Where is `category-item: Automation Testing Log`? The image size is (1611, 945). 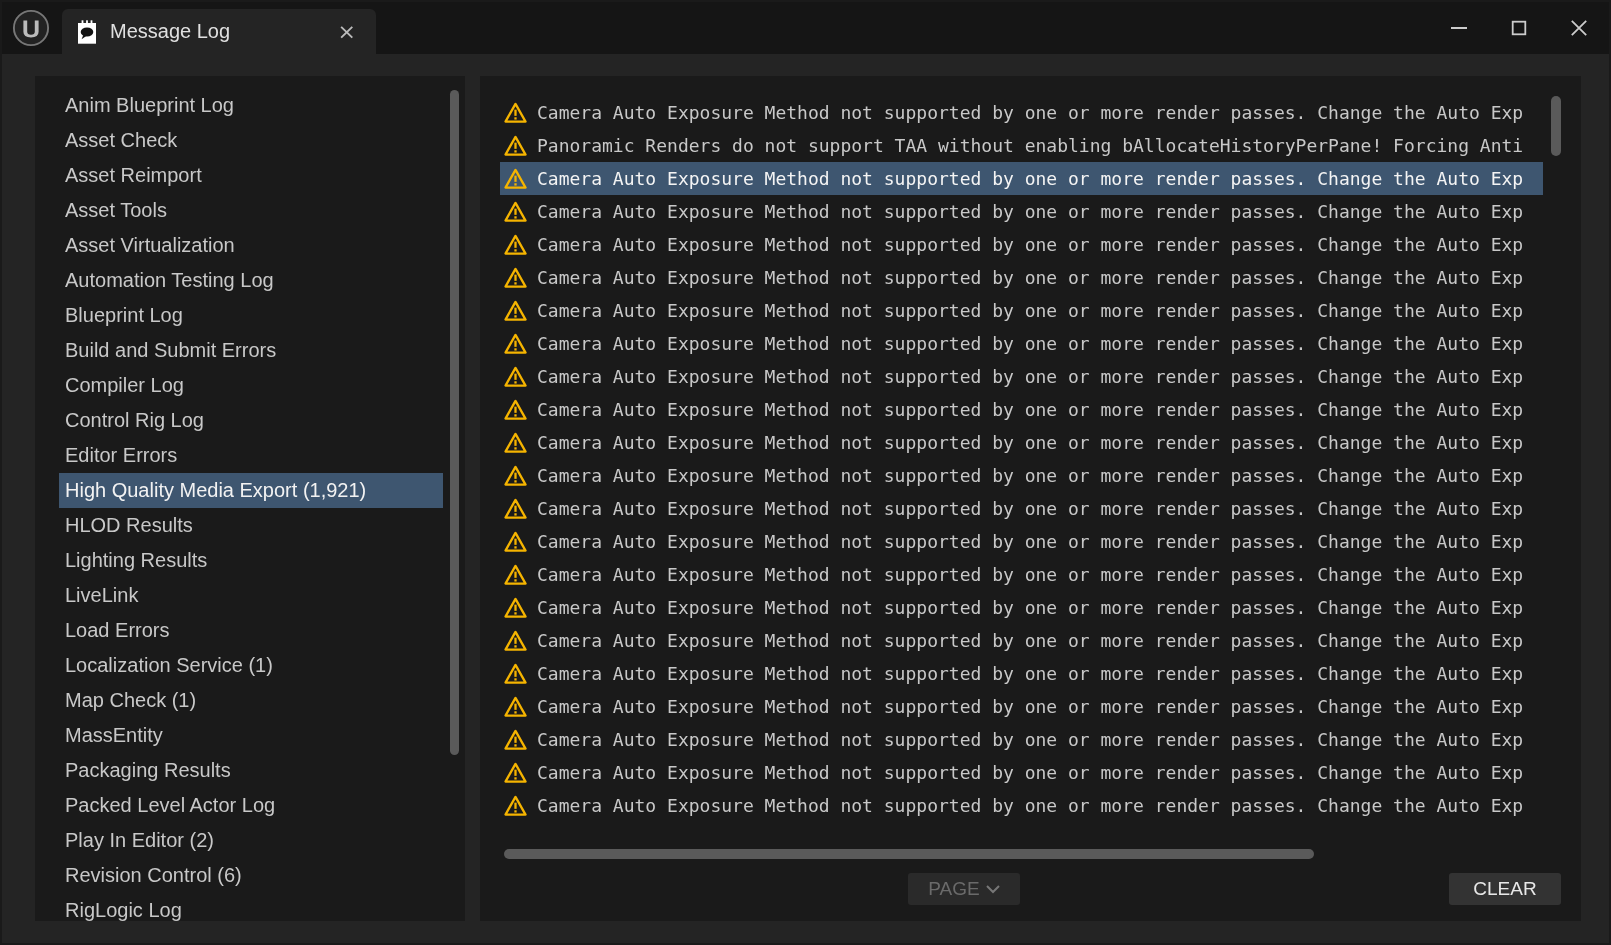 category-item: Automation Testing Log is located at coordinates (251, 280).